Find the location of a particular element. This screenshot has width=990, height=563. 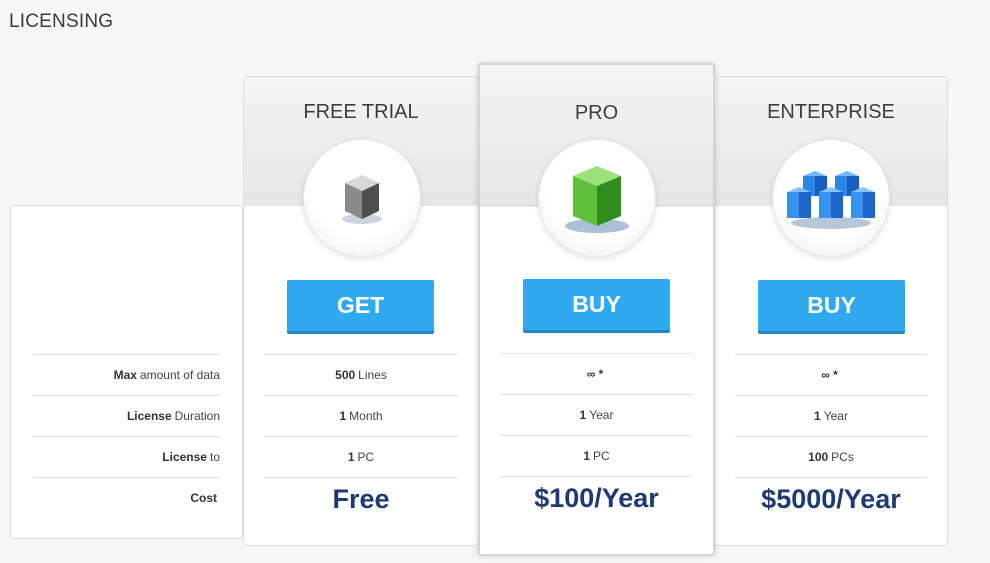

free-duration-cell: 1 Month is located at coordinates (361, 415).